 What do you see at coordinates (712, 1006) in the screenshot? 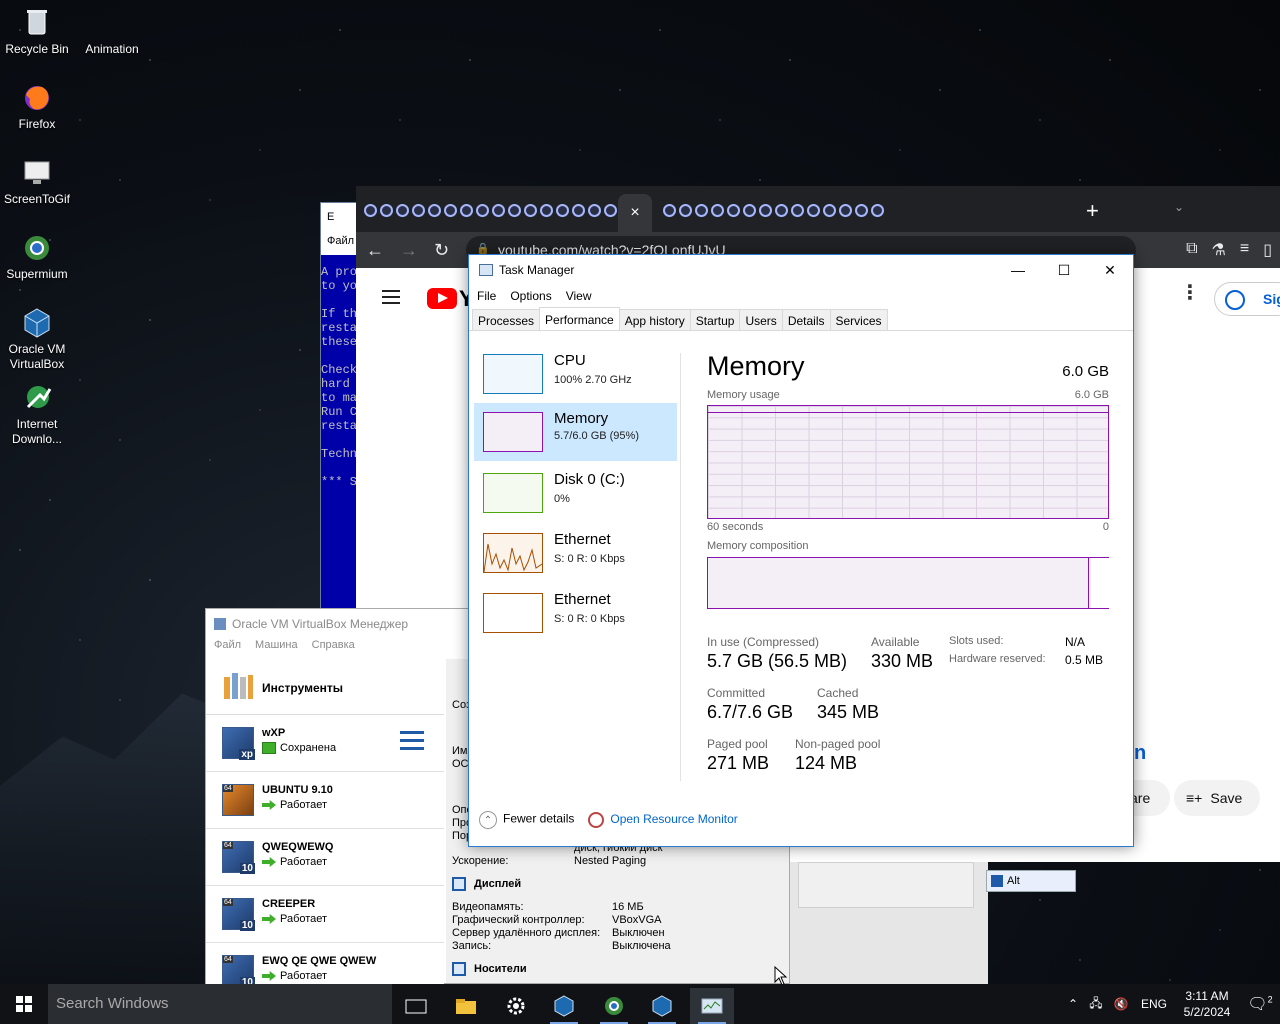
I see `task-manager-taskbar-icon` at bounding box center [712, 1006].